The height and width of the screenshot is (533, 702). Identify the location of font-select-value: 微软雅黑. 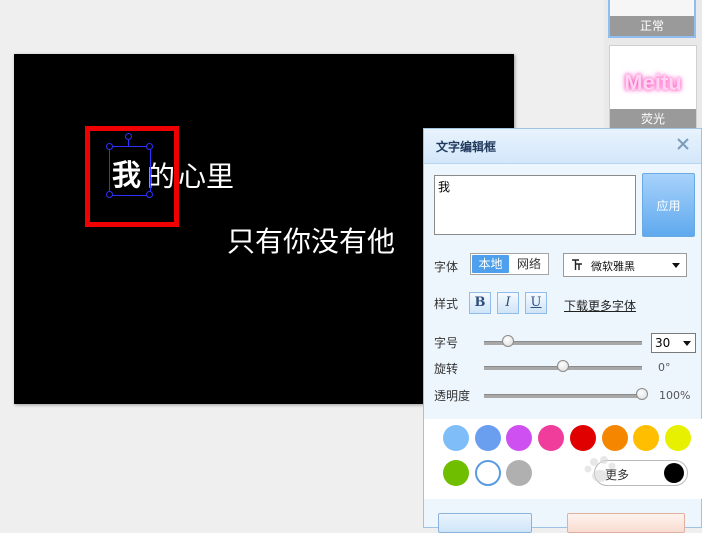
(613, 266).